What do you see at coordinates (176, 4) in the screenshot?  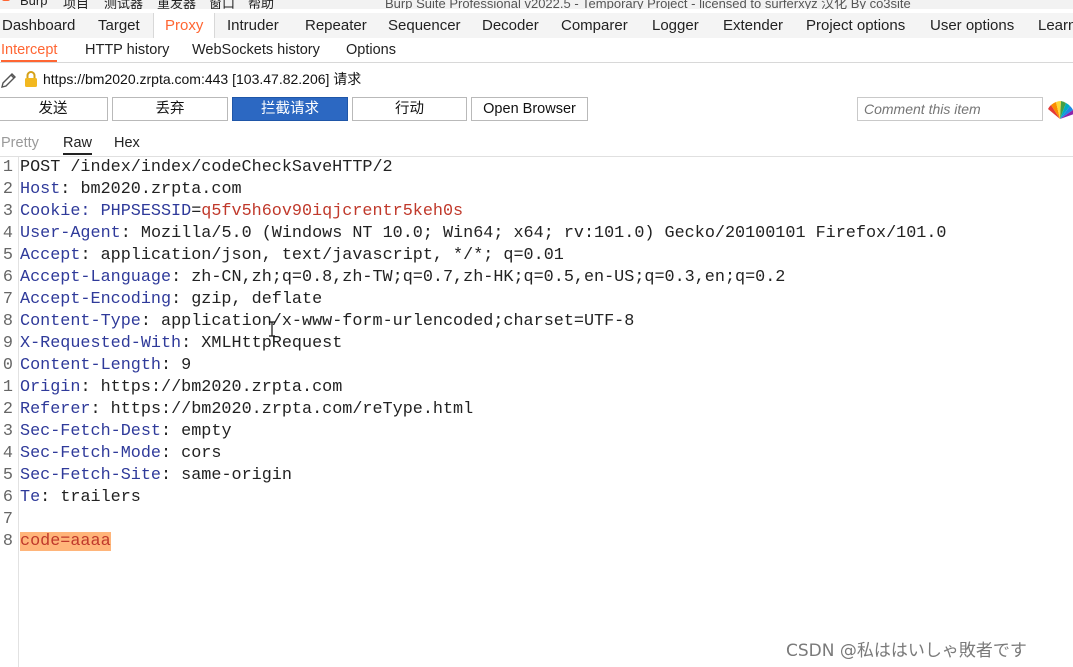 I see `menu-repeater: 重发器` at bounding box center [176, 4].